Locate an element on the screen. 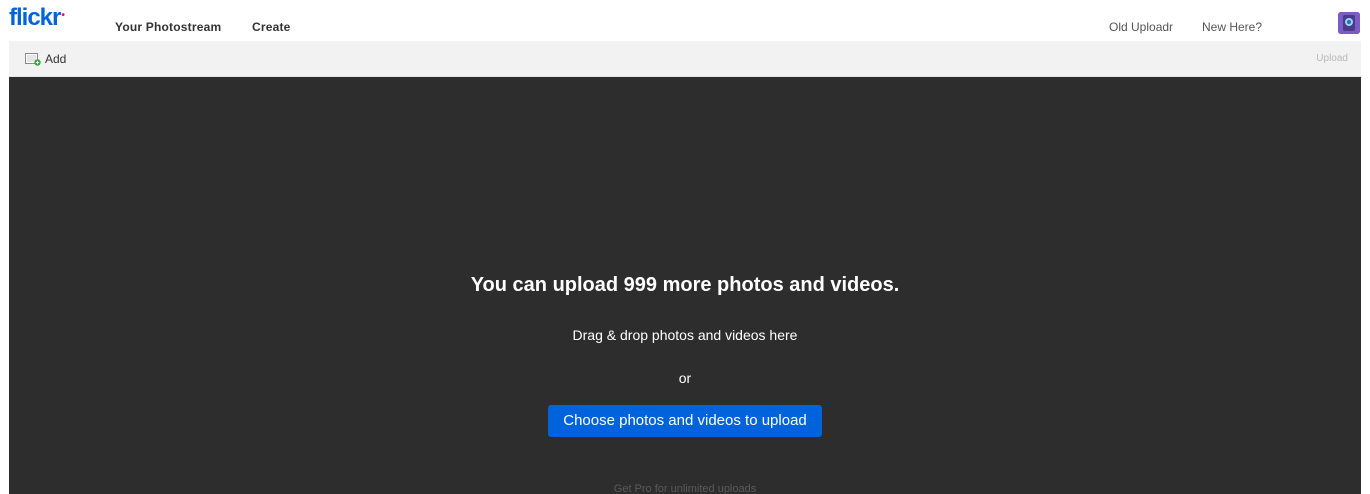 Image resolution: width=1370 pixels, height=494 pixels. nav-create: Create is located at coordinates (271, 27).